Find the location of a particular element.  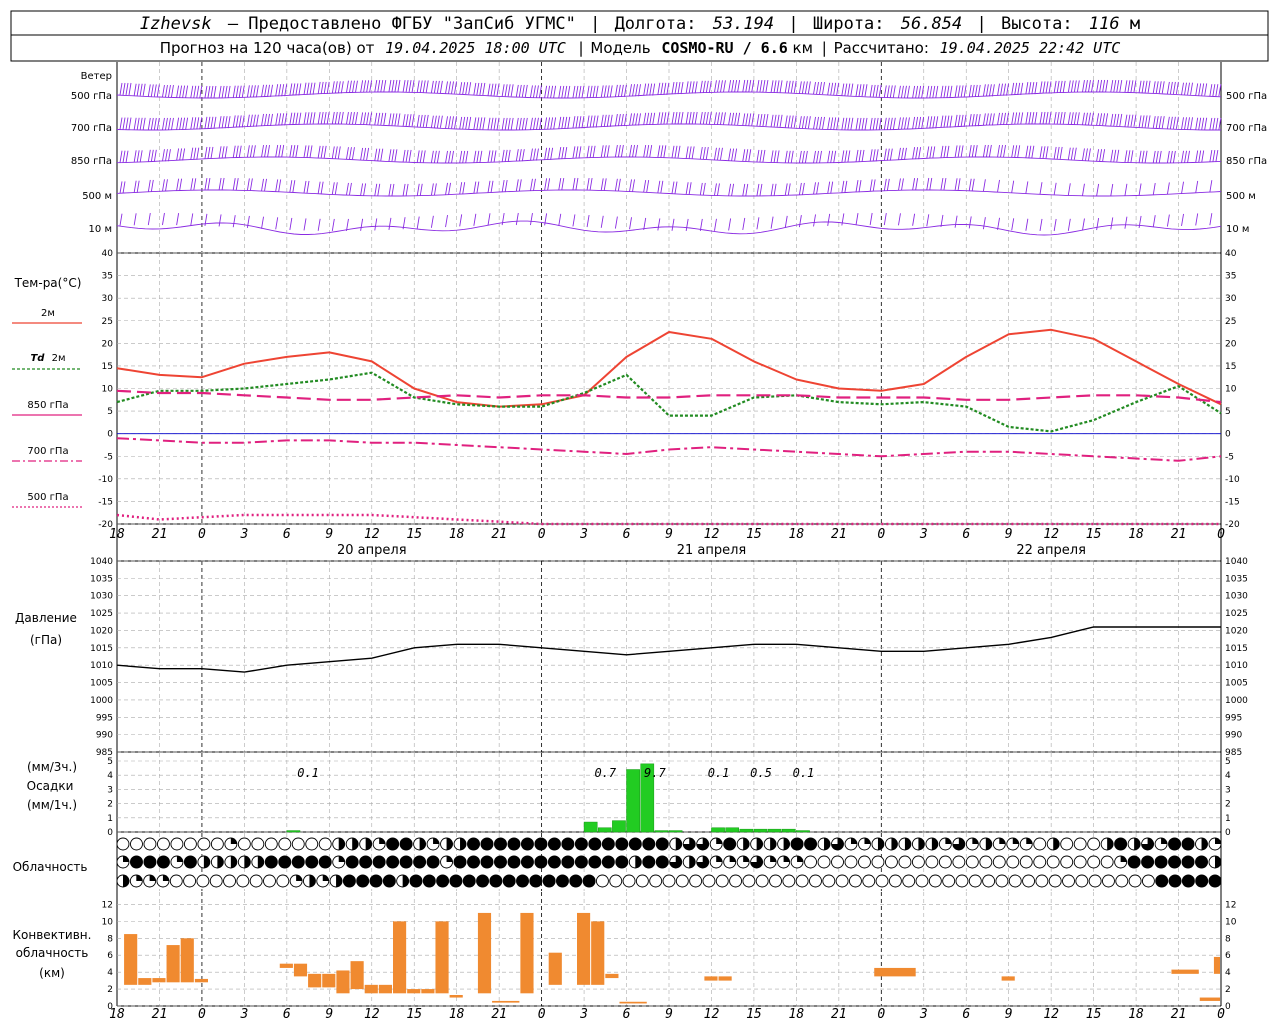

x-tick-label: 9 is located at coordinates (669, 534).